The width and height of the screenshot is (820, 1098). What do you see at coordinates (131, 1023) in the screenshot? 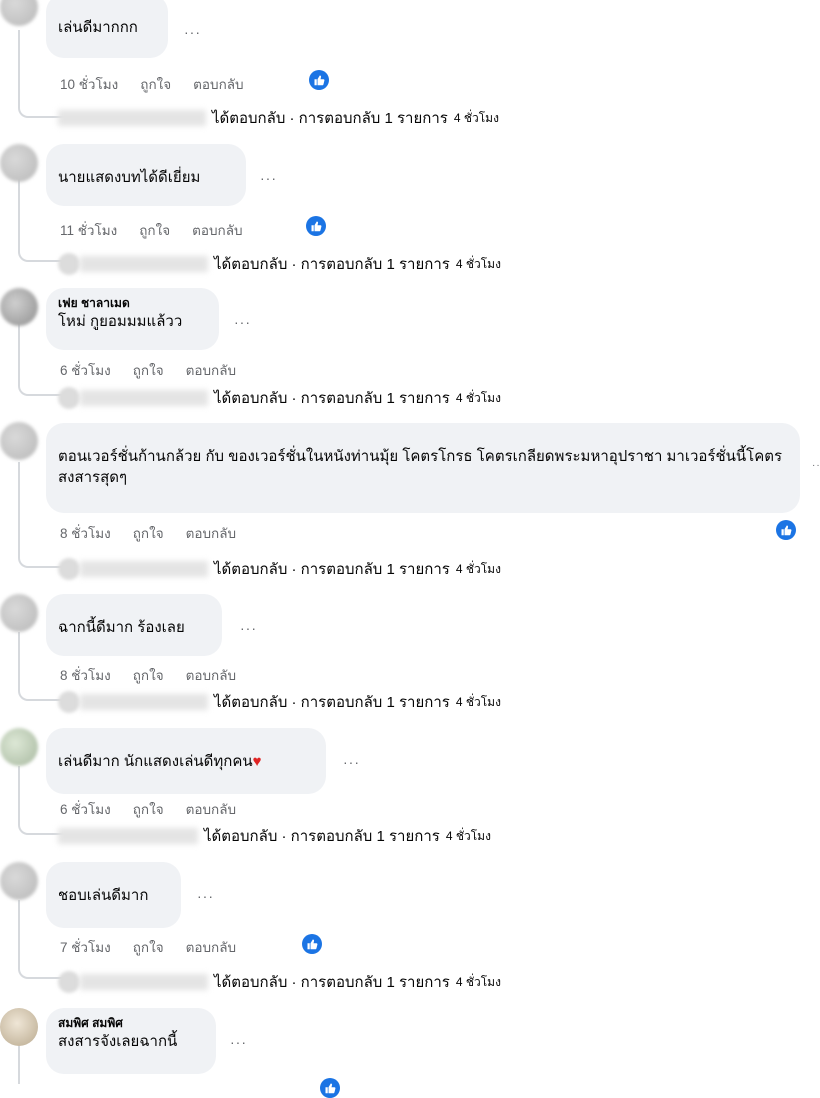
I see `author-name: สมพิศ สมพิศ` at bounding box center [131, 1023].